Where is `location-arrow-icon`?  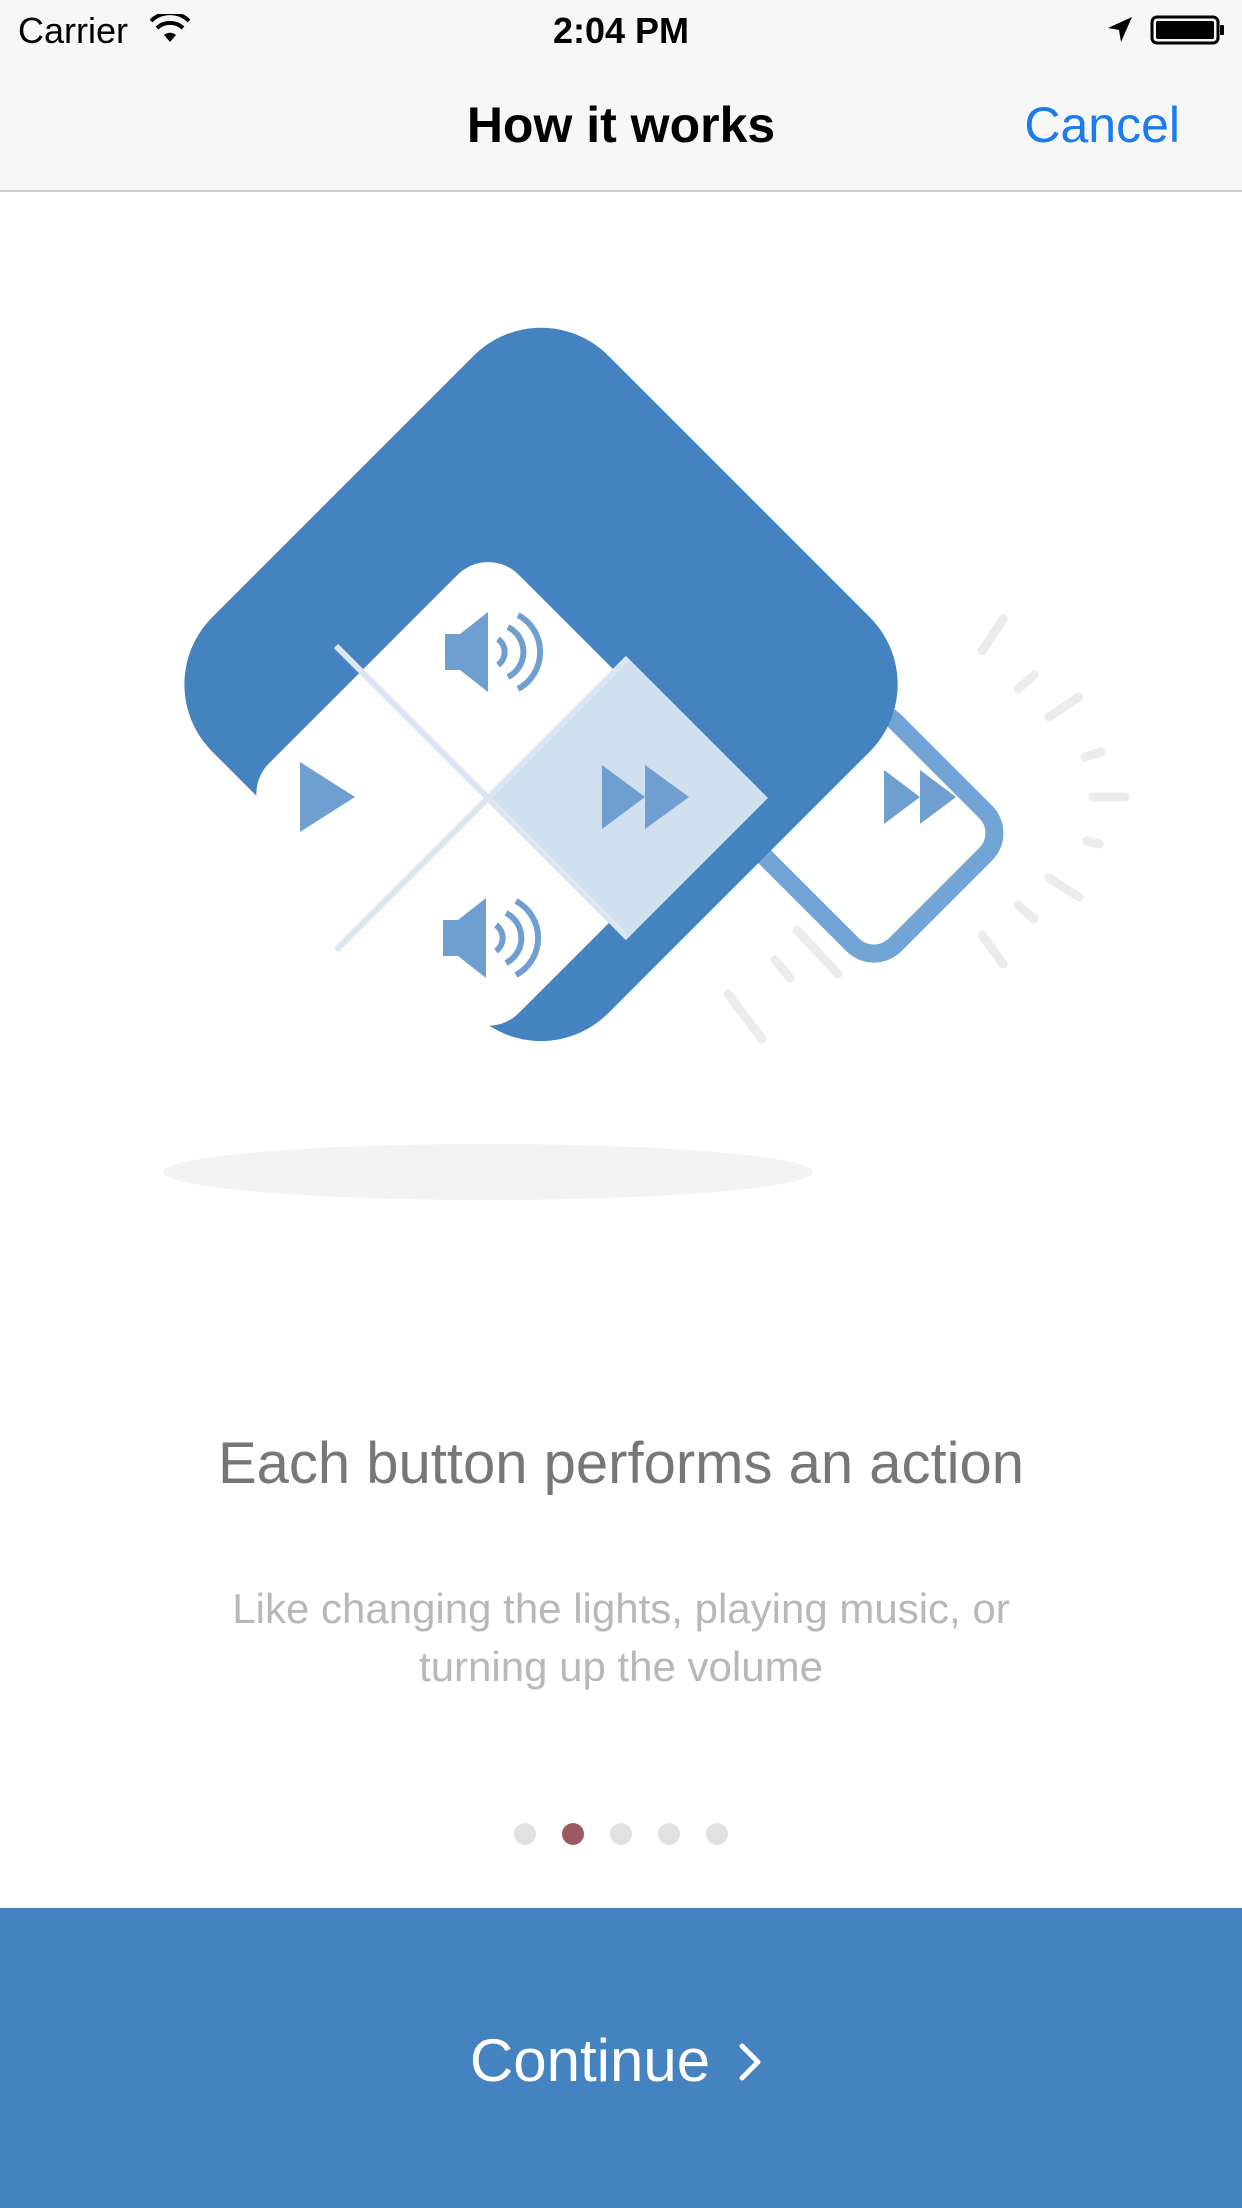 location-arrow-icon is located at coordinates (1120, 29).